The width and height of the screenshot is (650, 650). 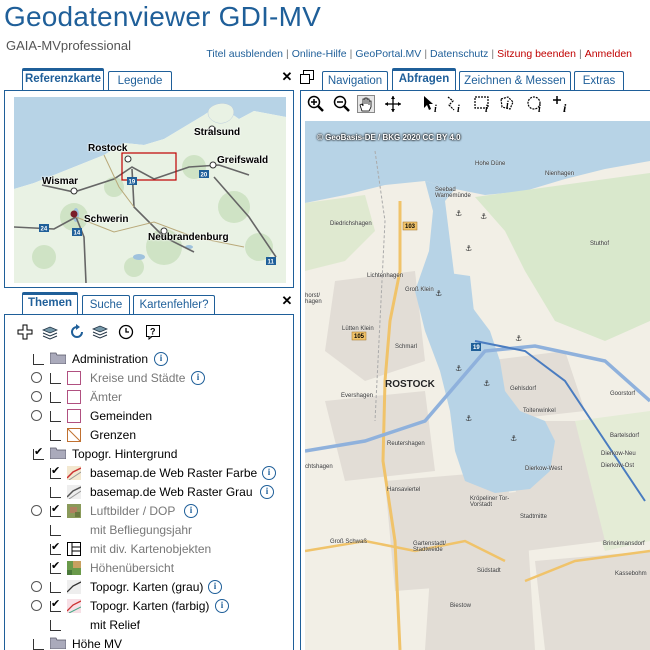 What do you see at coordinates (307, 77) in the screenshot?
I see `restore-window-icon` at bounding box center [307, 77].